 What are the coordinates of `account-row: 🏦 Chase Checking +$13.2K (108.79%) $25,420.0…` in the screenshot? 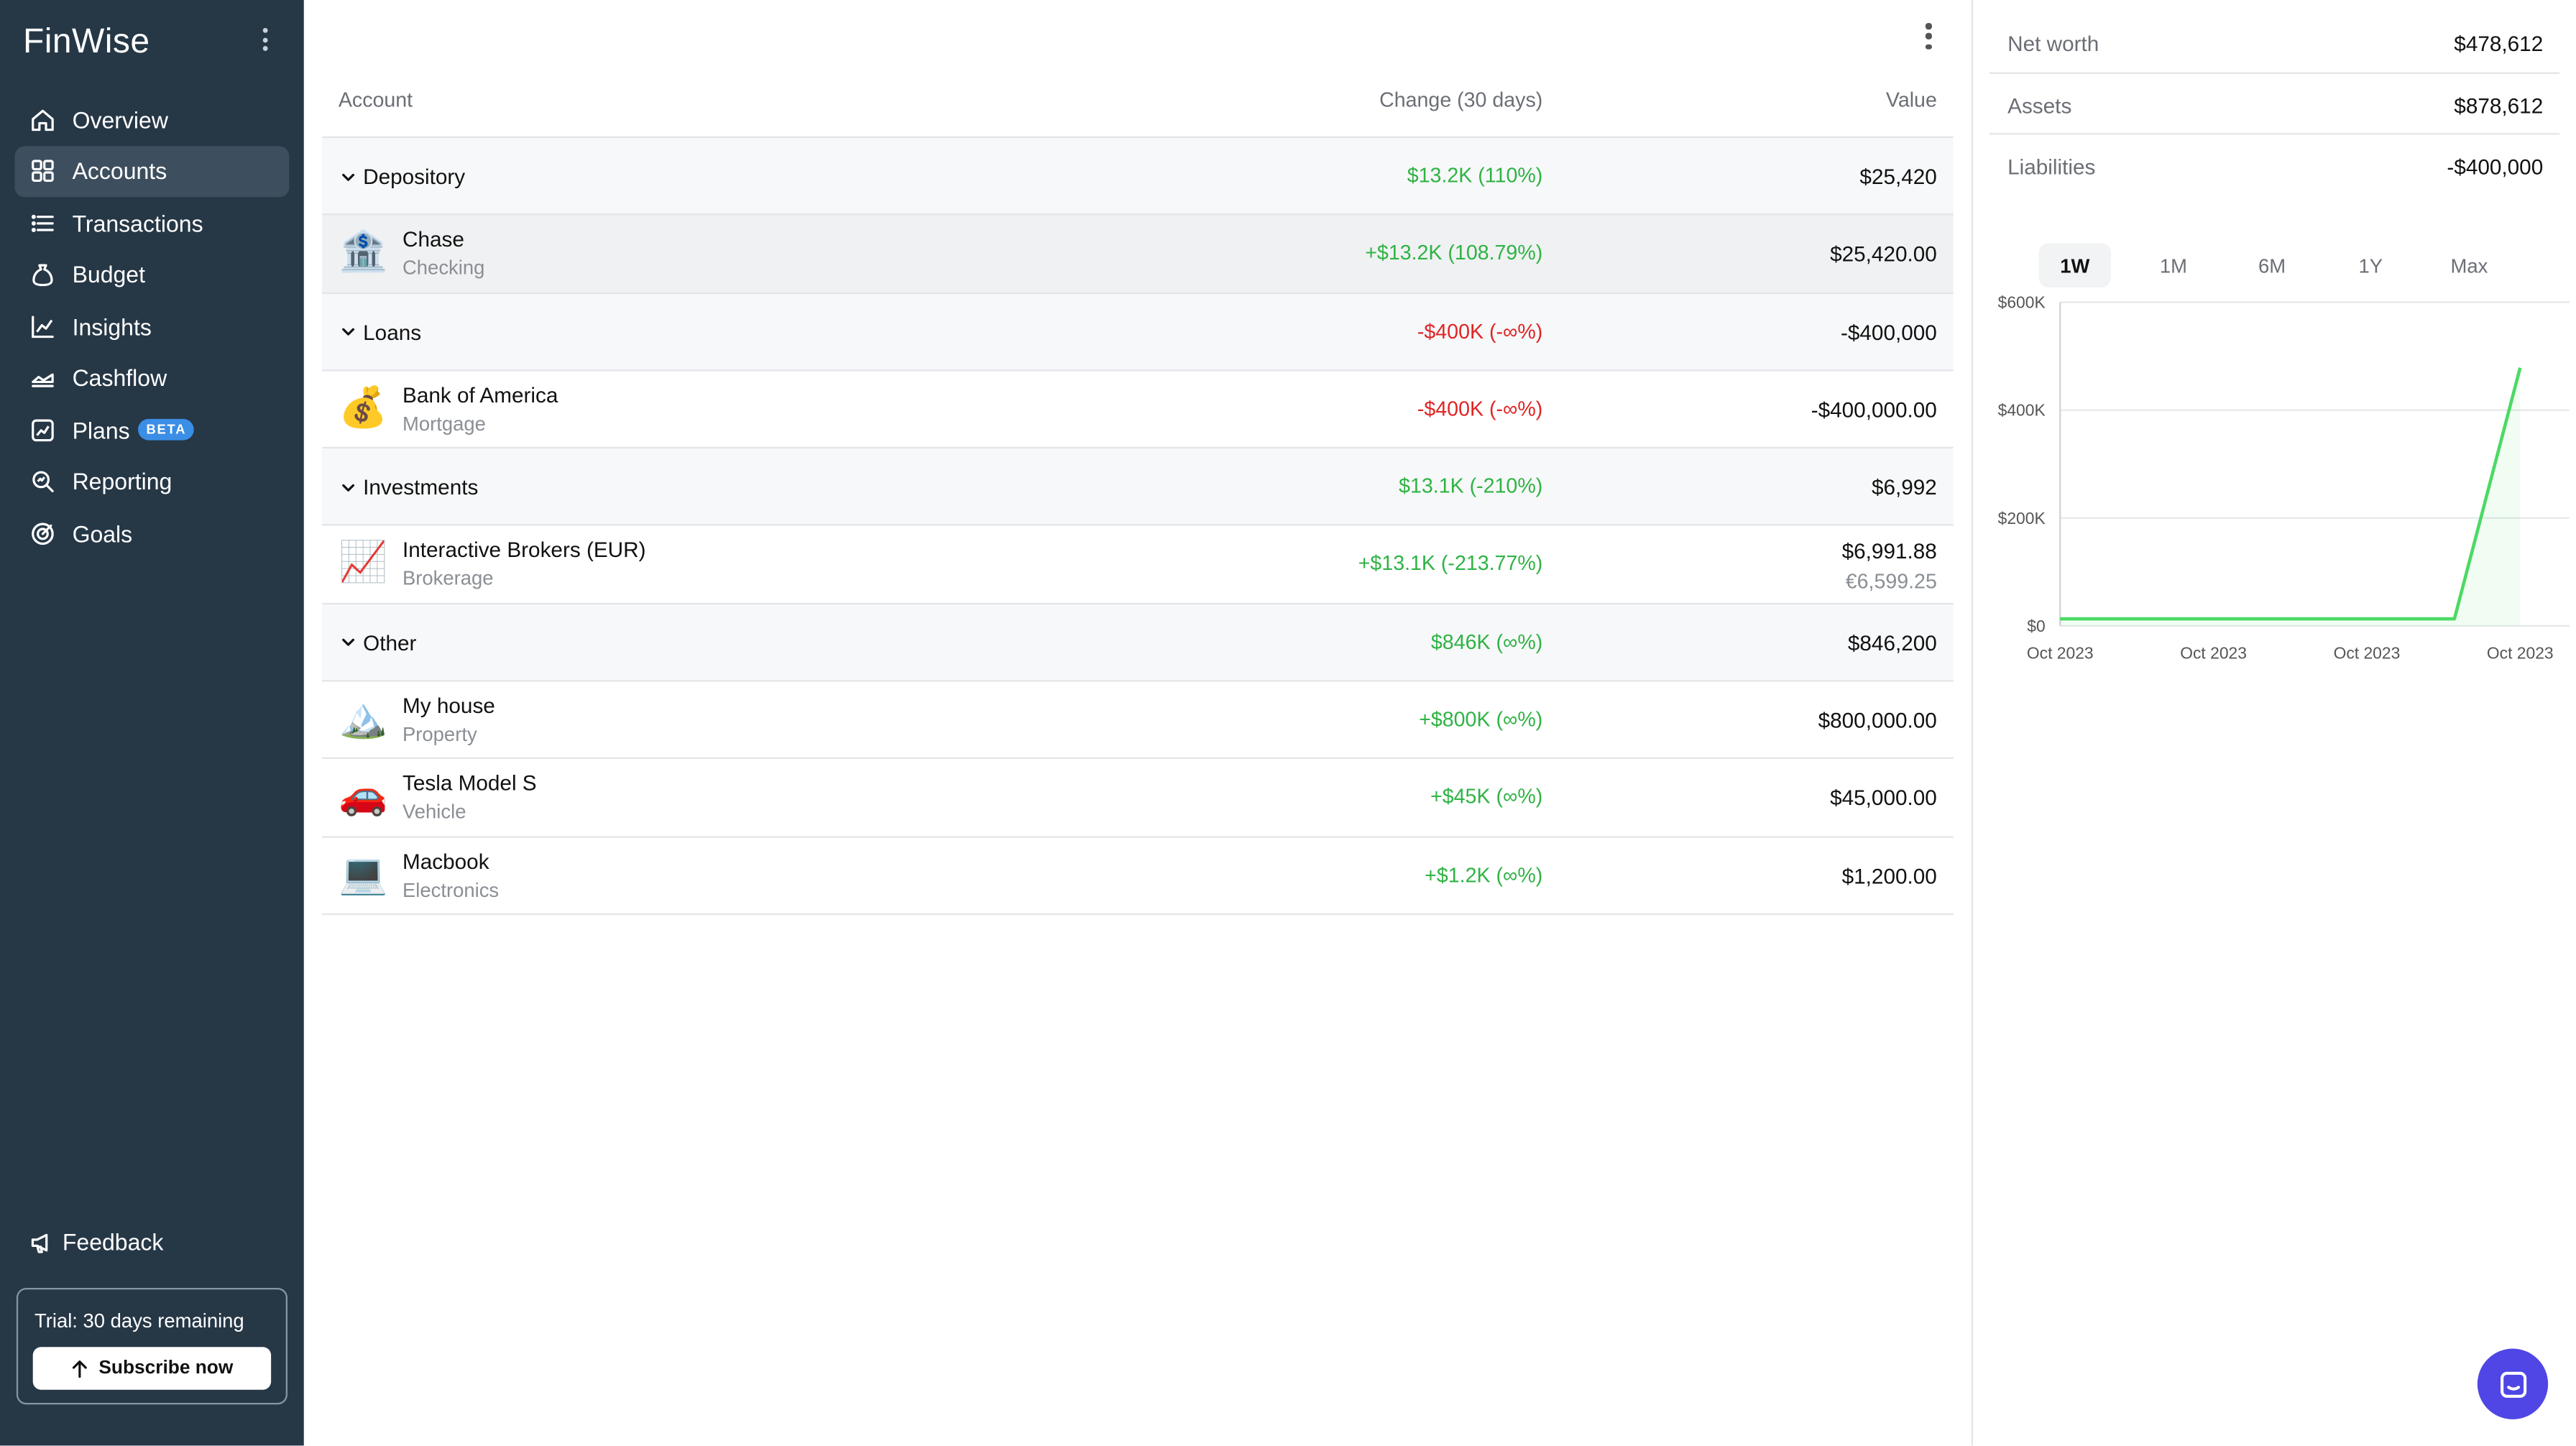 It's located at (1137, 255).